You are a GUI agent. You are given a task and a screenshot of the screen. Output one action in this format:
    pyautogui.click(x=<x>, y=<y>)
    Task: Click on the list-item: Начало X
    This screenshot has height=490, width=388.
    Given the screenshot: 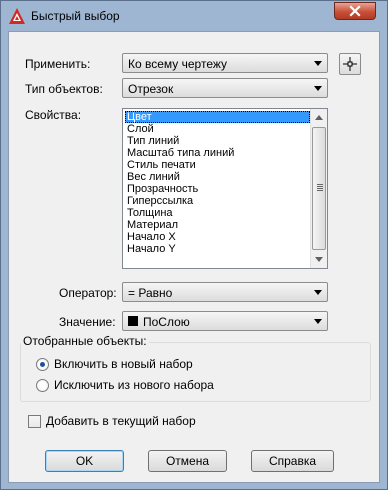 What is the action you would take?
    pyautogui.click(x=217, y=237)
    